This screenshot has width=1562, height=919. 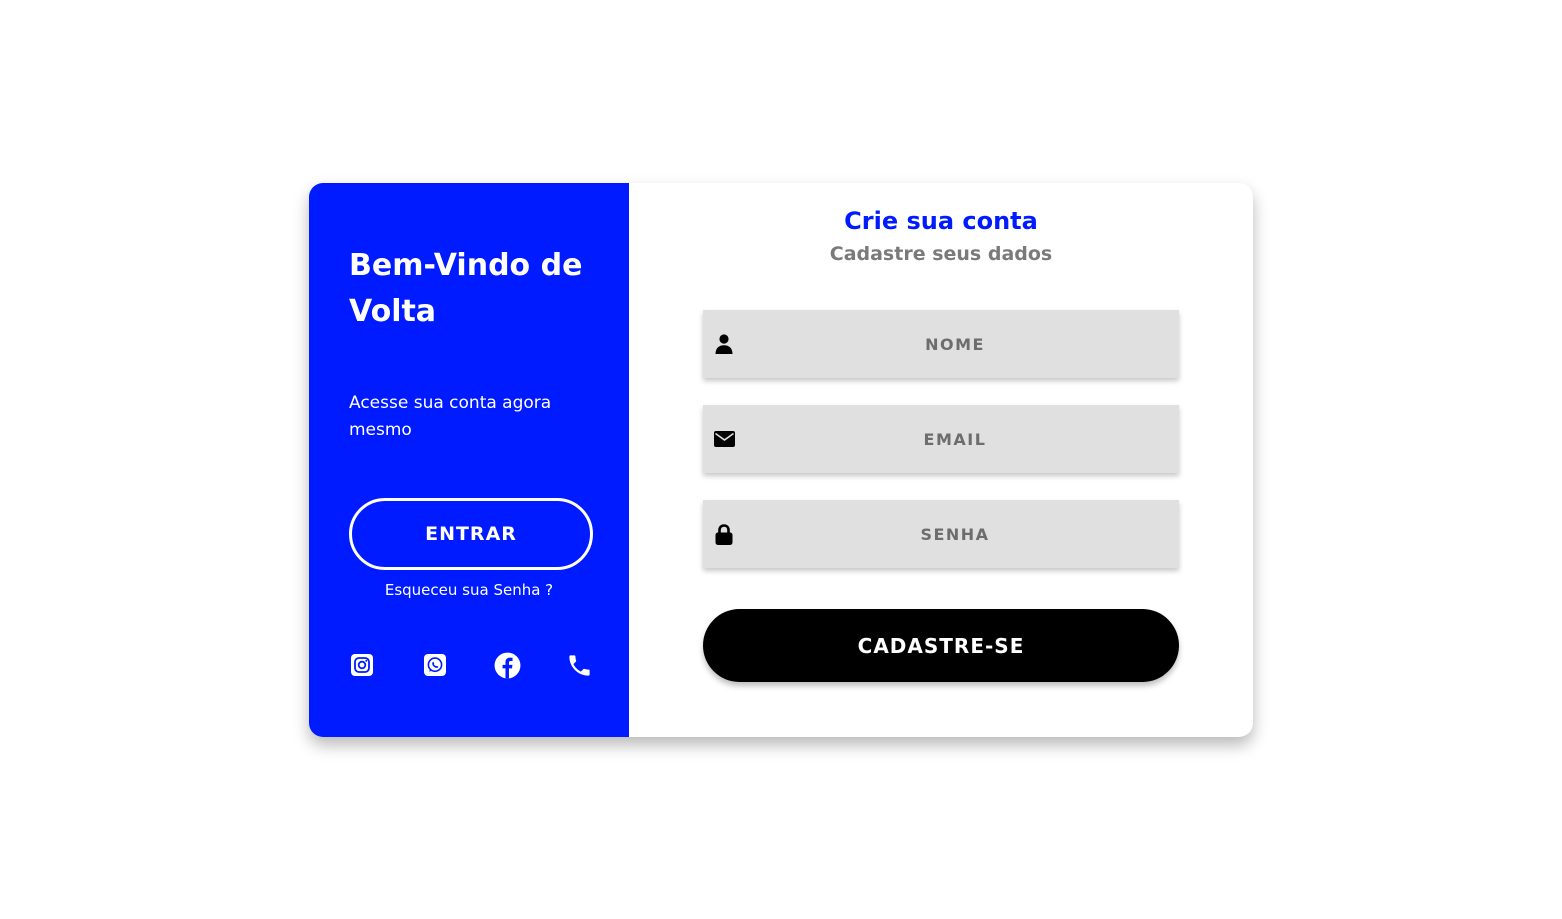 What do you see at coordinates (580, 665) in the screenshot?
I see `phone-icon` at bounding box center [580, 665].